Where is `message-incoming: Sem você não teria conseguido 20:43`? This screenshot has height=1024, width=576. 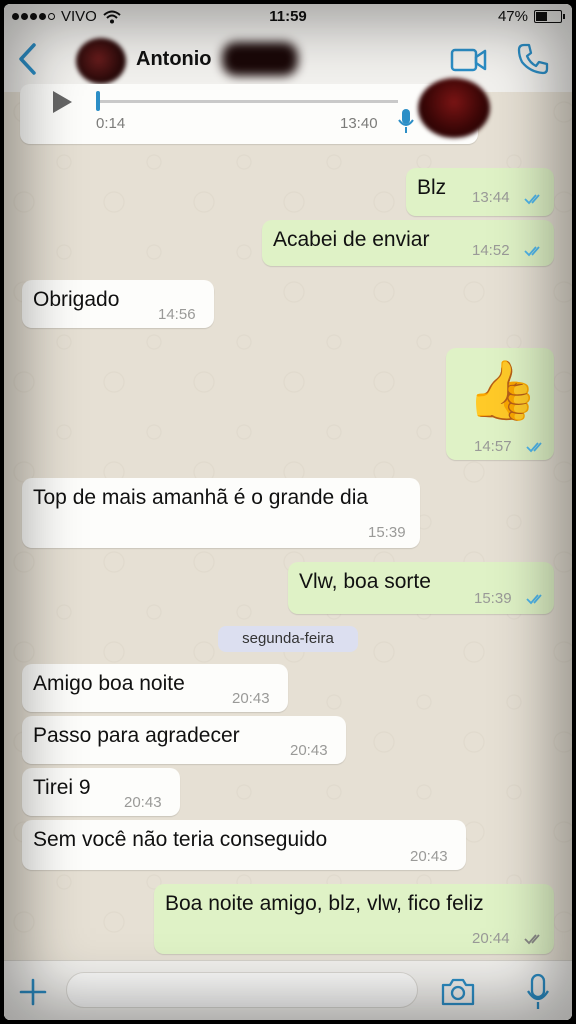
message-incoming: Sem você não teria conseguido 20:43 is located at coordinates (244, 845).